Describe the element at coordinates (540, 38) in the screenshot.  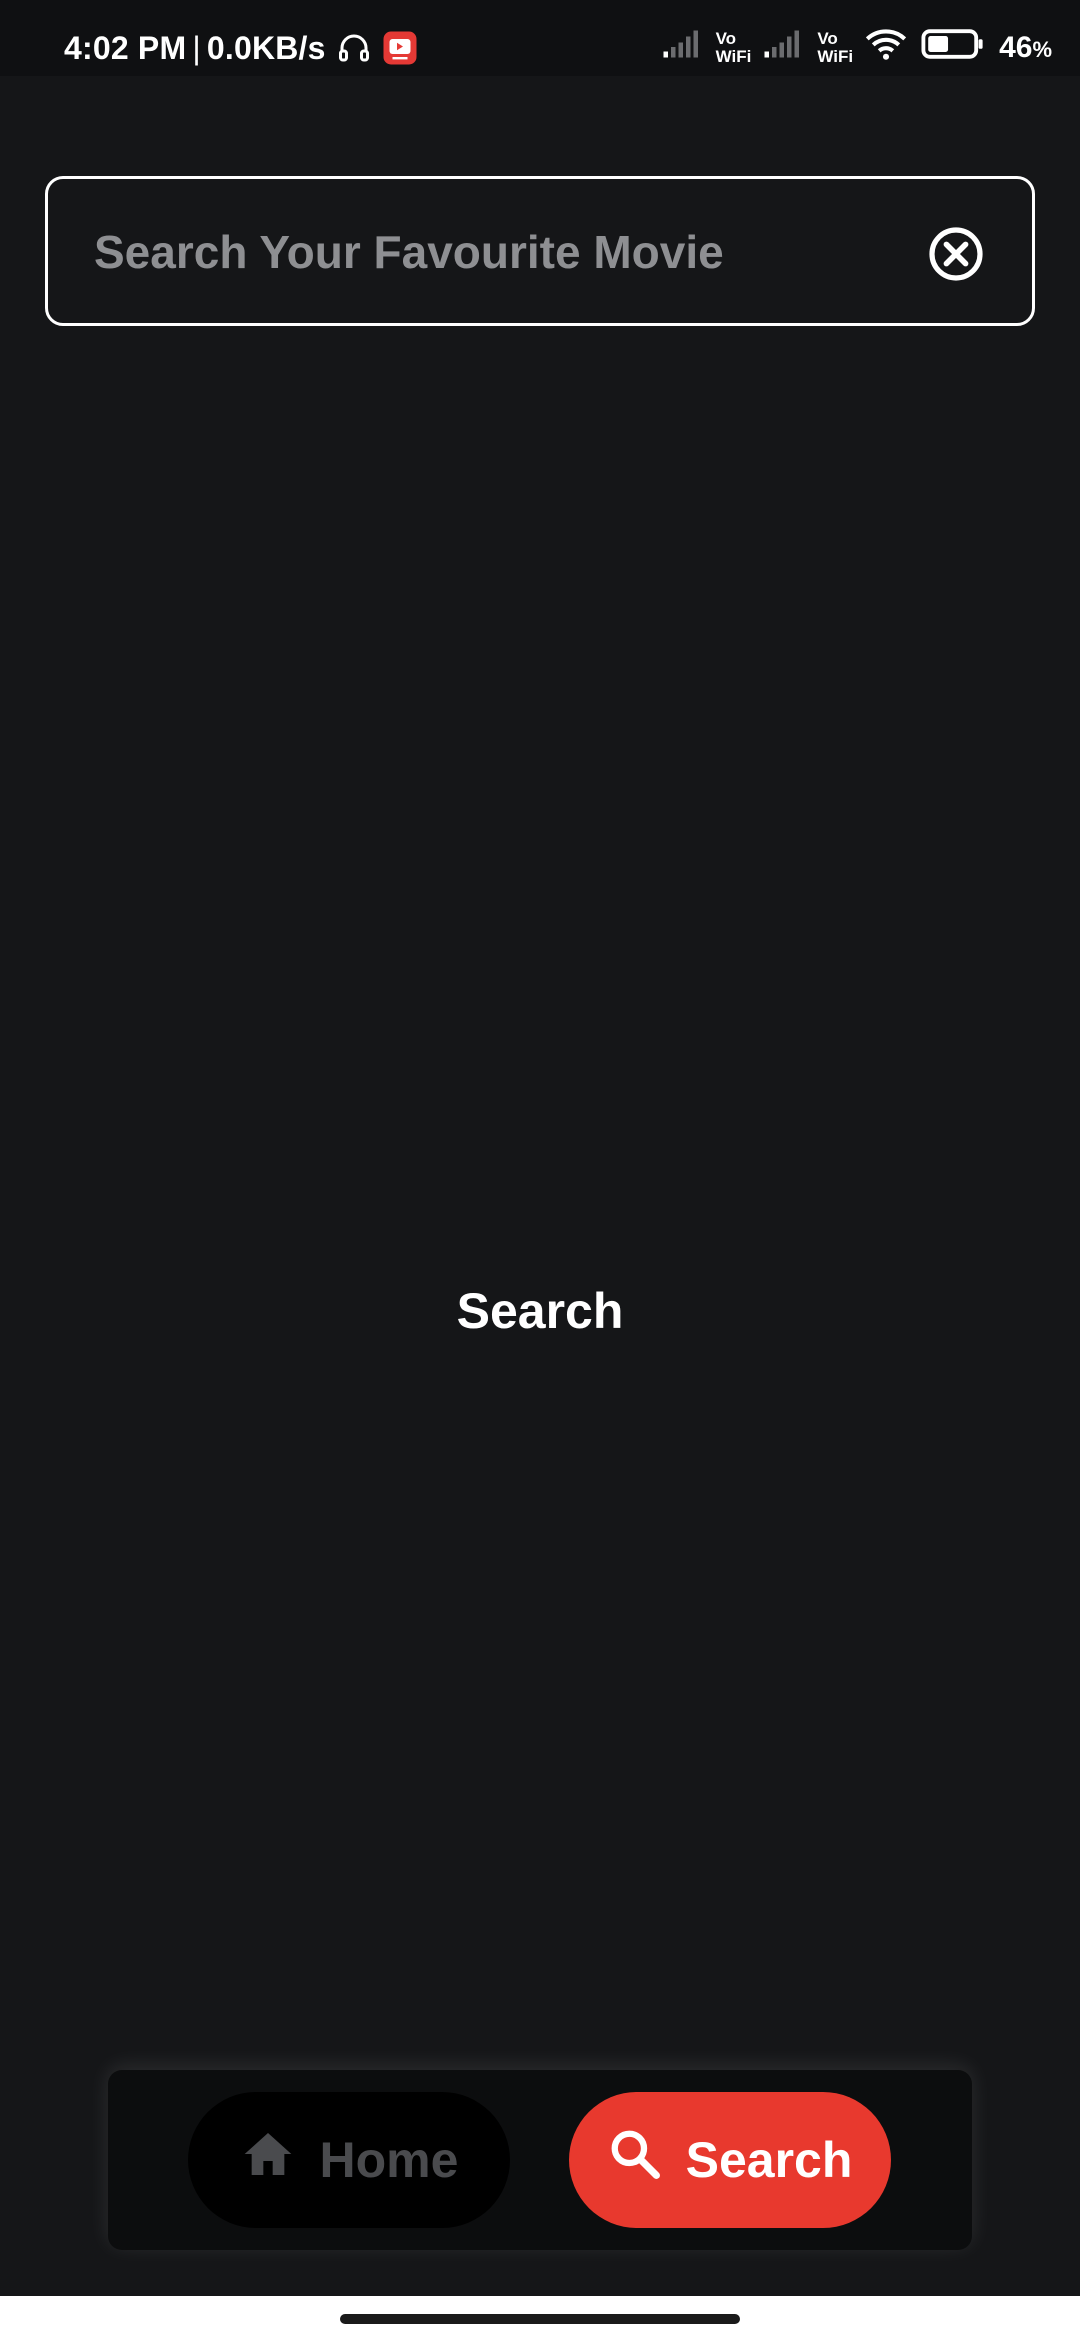
I see `status-bar: 4:02 PM | 0.0KB/s Vo WiFi Vo WiFi 46%` at that location.